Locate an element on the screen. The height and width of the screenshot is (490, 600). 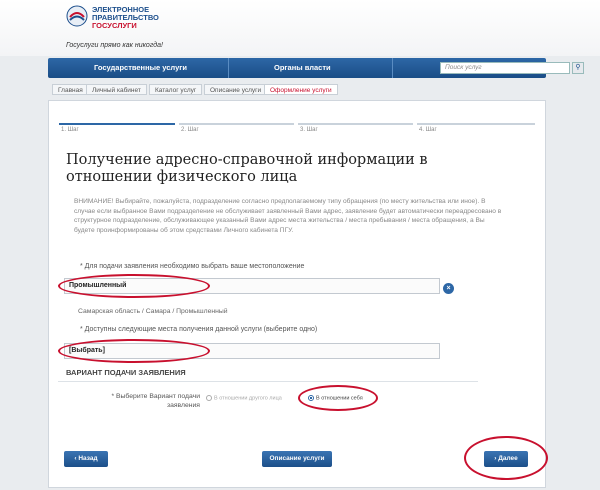
search-icon: ⚲ is located at coordinates (578, 67).